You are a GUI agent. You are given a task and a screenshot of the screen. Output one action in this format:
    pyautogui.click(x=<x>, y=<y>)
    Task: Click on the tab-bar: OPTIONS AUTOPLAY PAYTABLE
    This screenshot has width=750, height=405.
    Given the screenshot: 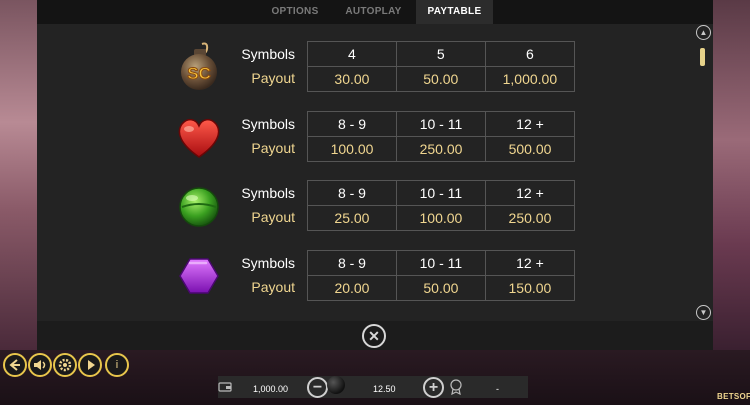 What is the action you would take?
    pyautogui.click(x=375, y=12)
    